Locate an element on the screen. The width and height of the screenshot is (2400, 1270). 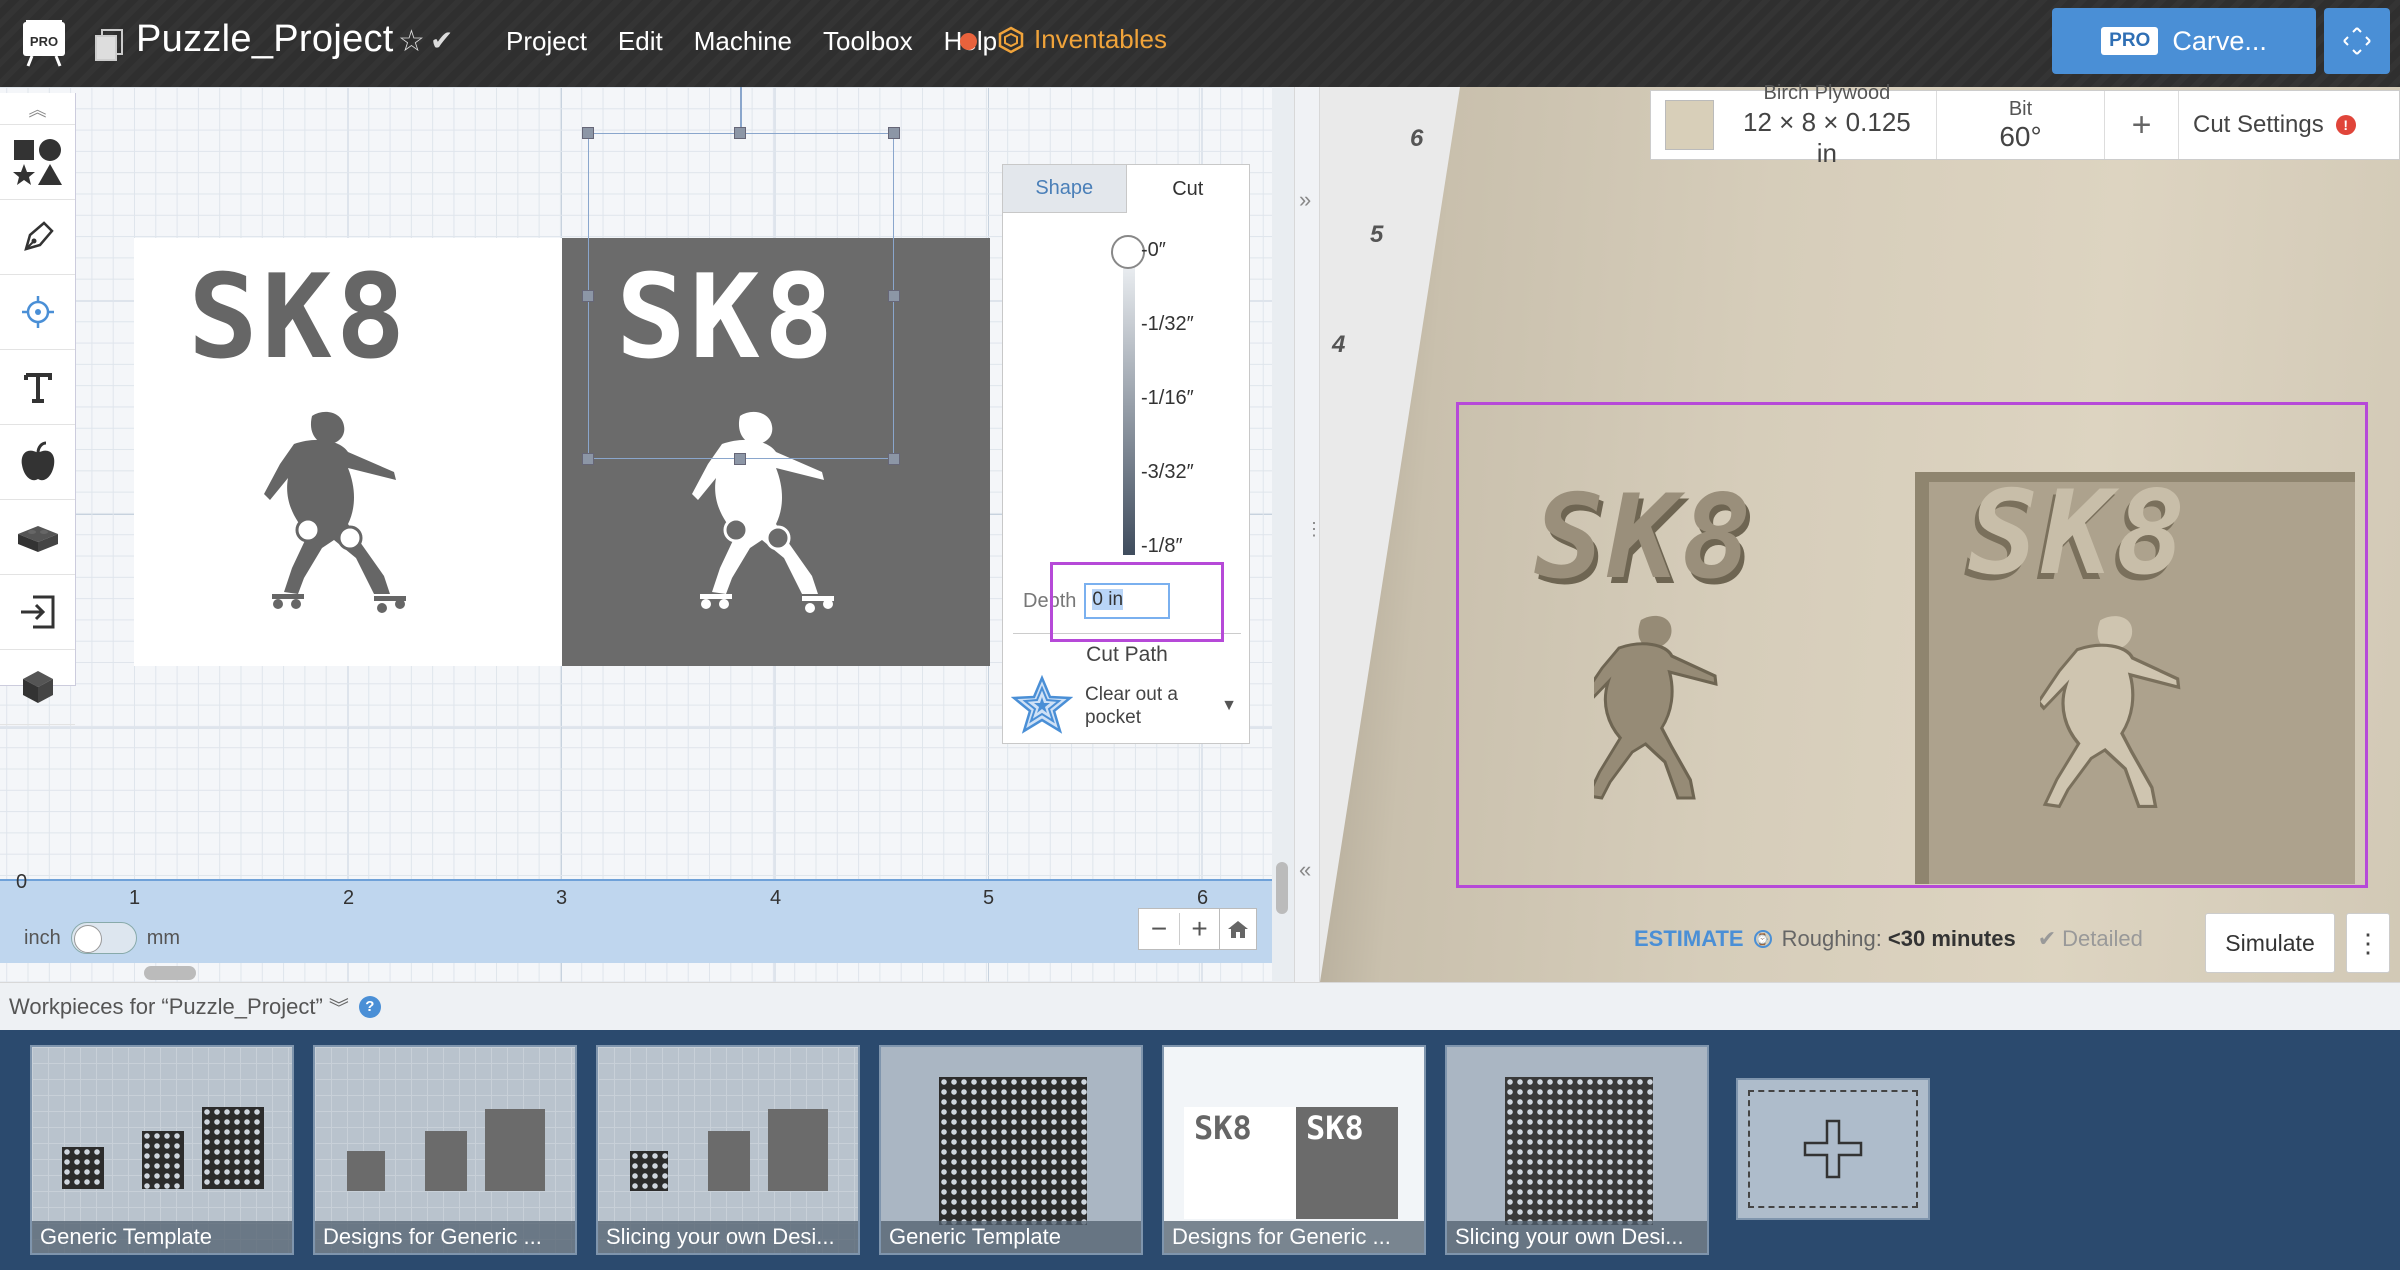
plus-icon is located at coordinates (1833, 1149).